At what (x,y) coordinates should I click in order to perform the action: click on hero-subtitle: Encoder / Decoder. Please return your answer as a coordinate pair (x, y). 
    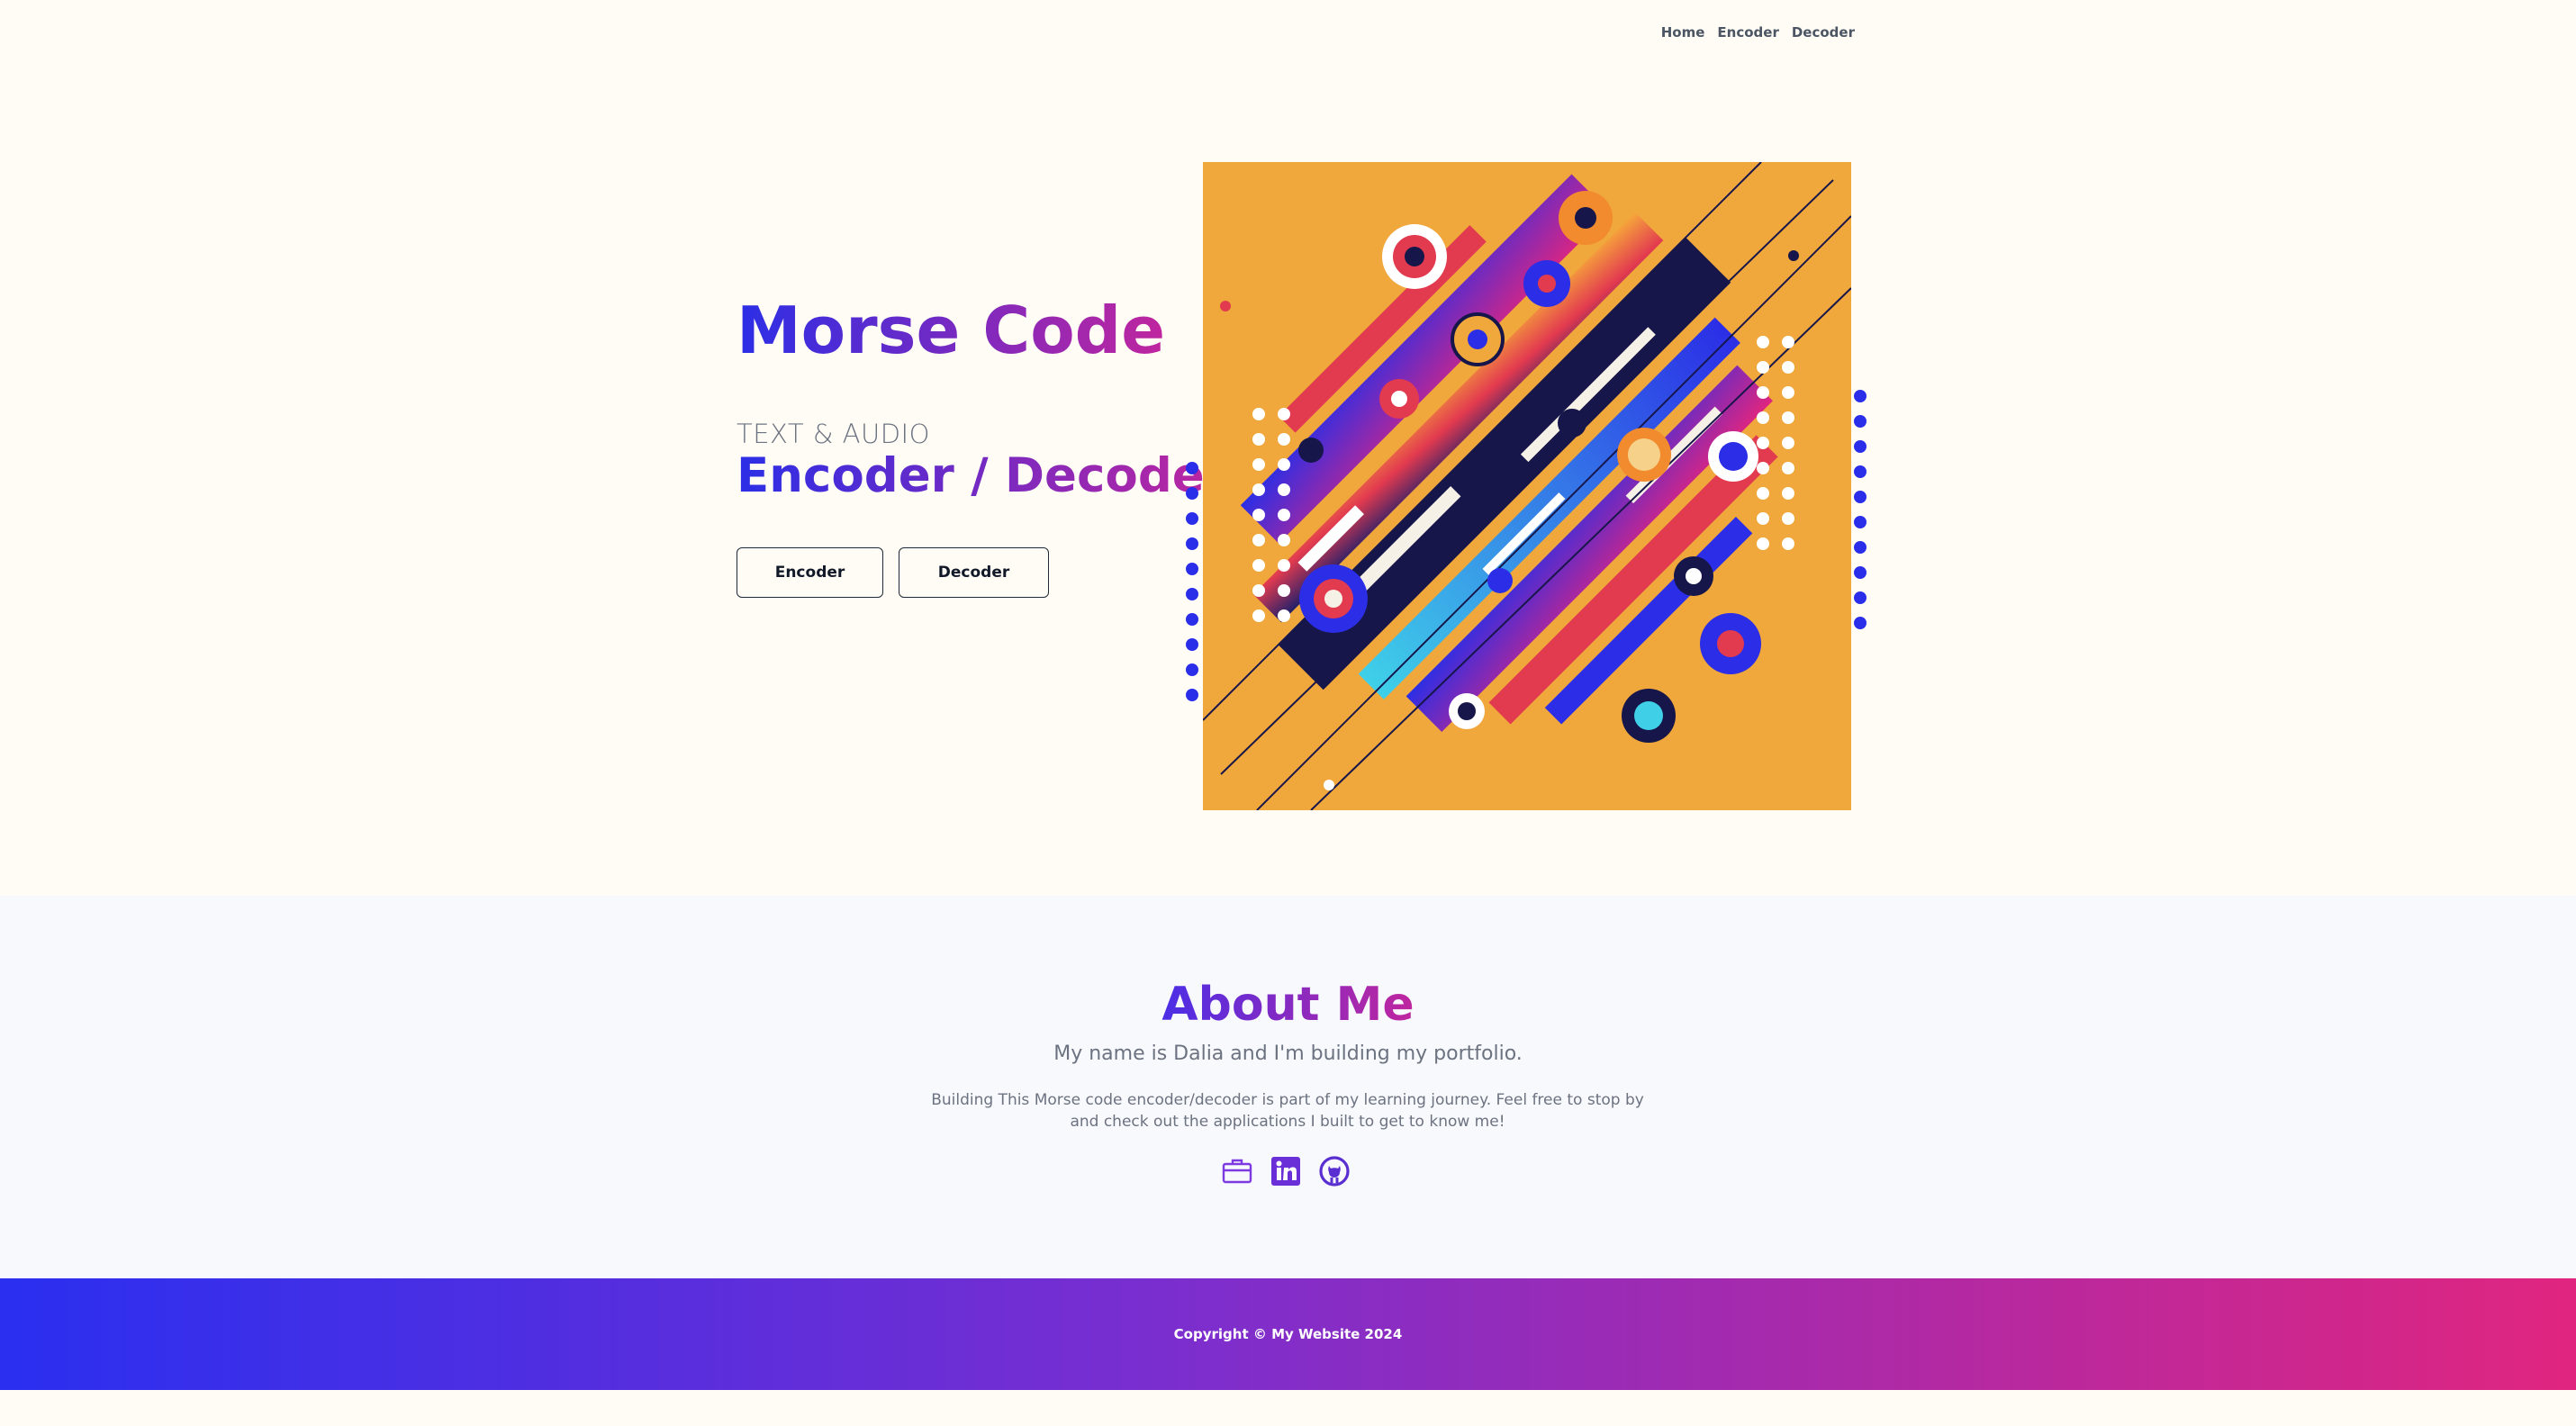
    Looking at the image, I should click on (982, 475).